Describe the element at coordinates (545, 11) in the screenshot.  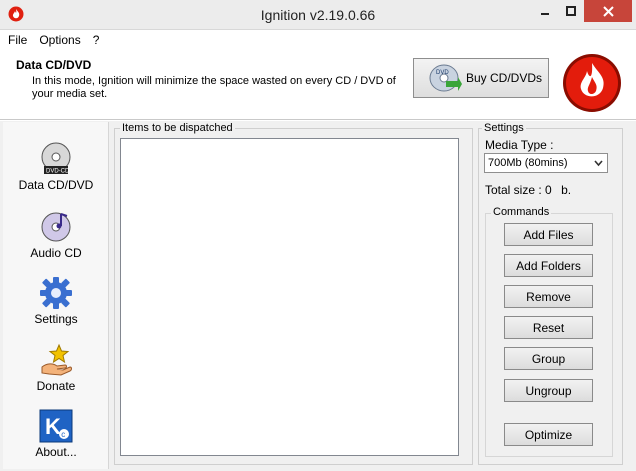
I see `minimize-button` at that location.